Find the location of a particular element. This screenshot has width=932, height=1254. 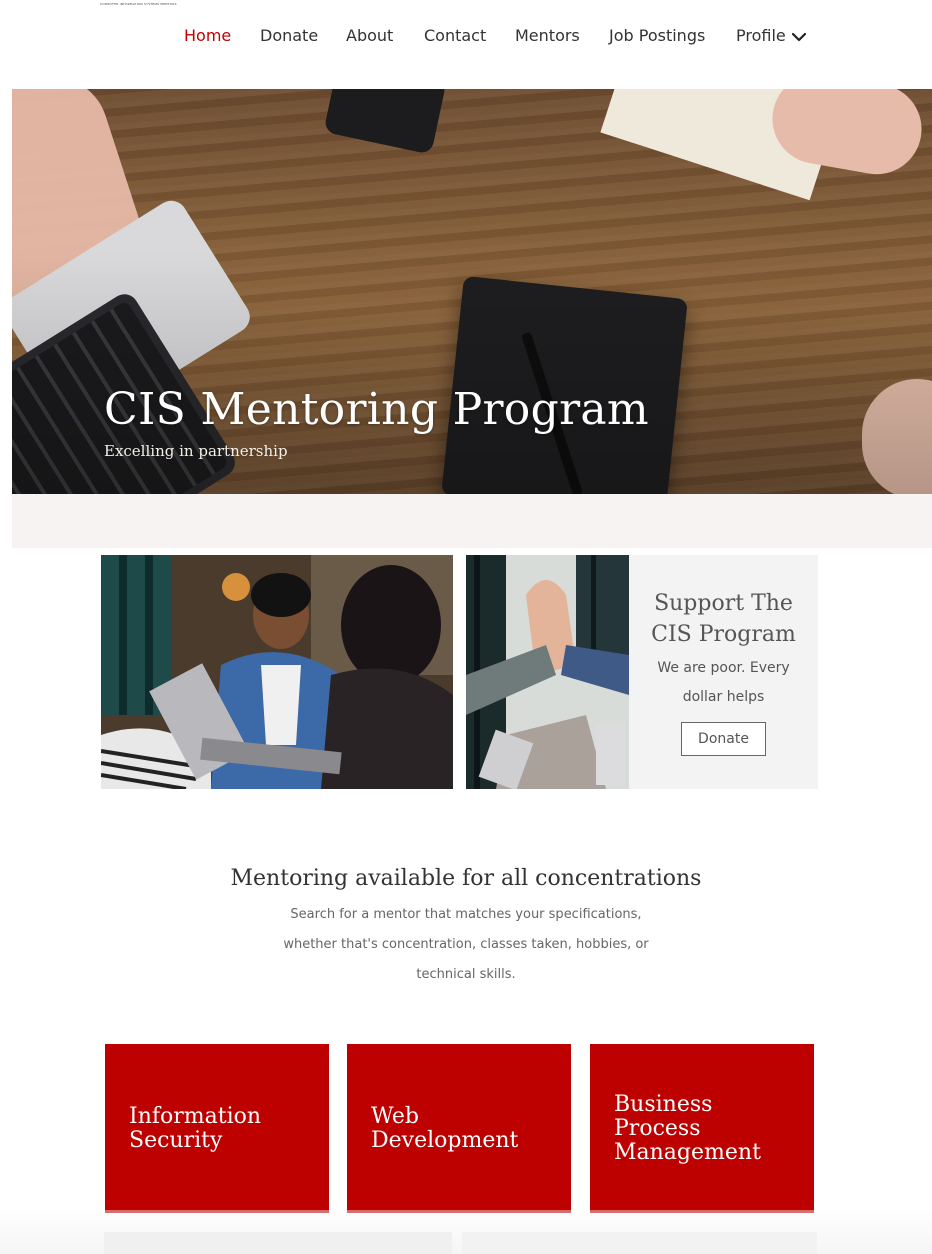

site-logo: COMPUTER INFORMATION SYSTEMS MENTORS is located at coordinates (138, 4).